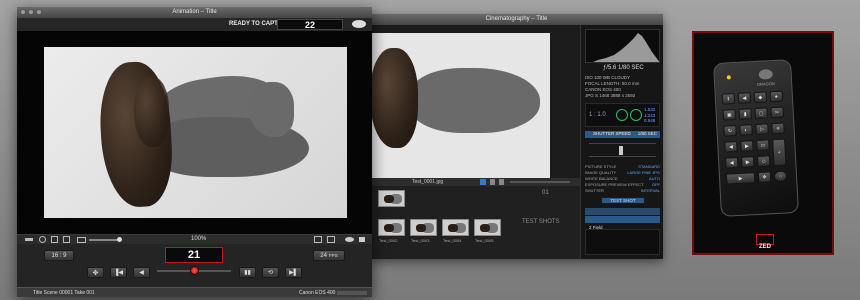 This screenshot has height=300, width=860. I want to click on keypad-key: ◇, so click(763, 161).